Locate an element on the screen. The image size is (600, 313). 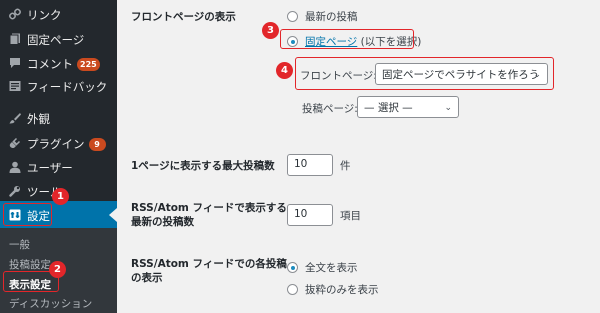
highlight-settings-box is located at coordinates (27, 214).